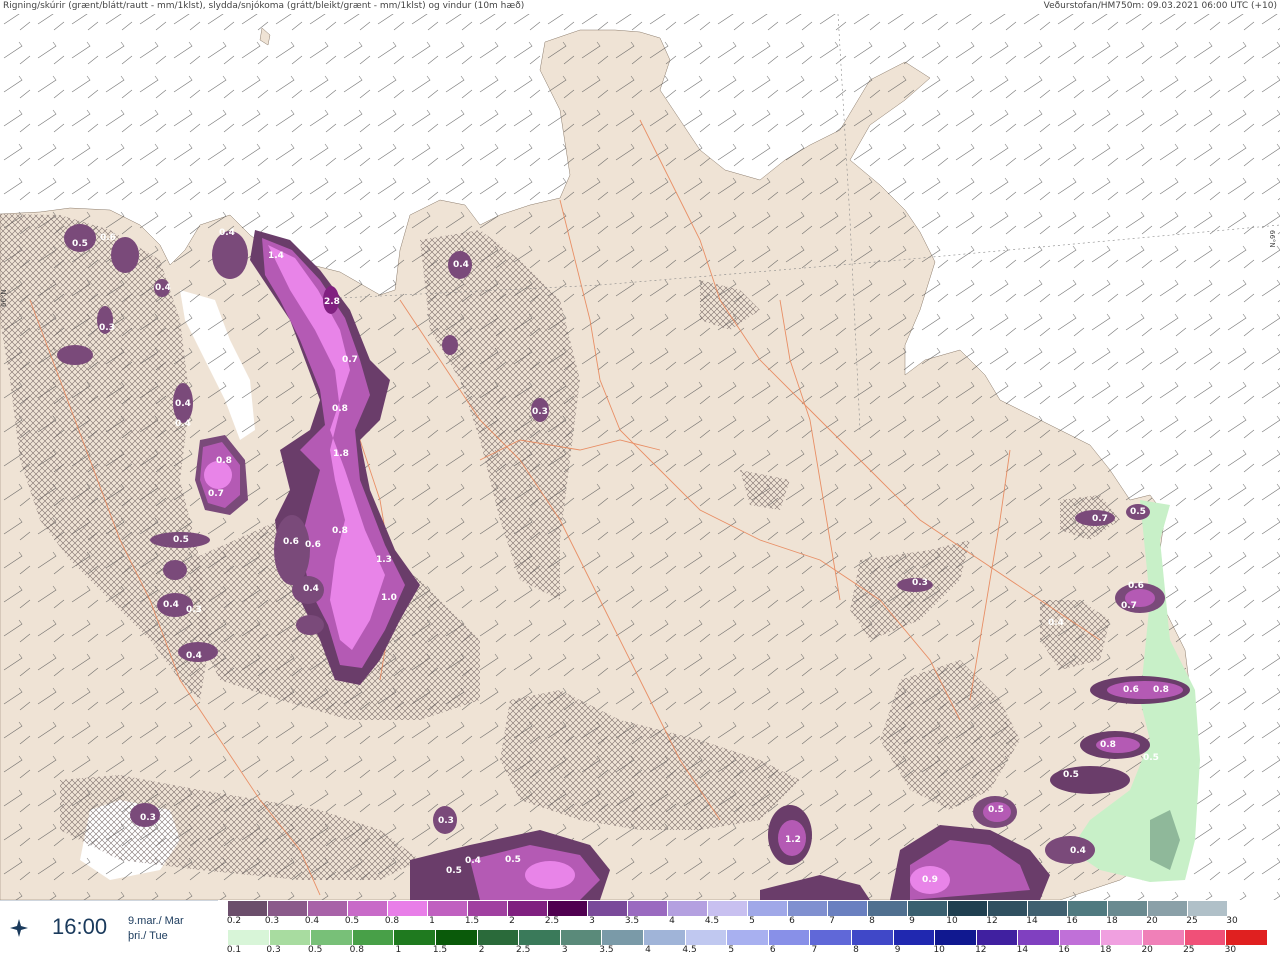 The height and width of the screenshot is (959, 1280). I want to click on legend-label: 7, so click(814, 950).